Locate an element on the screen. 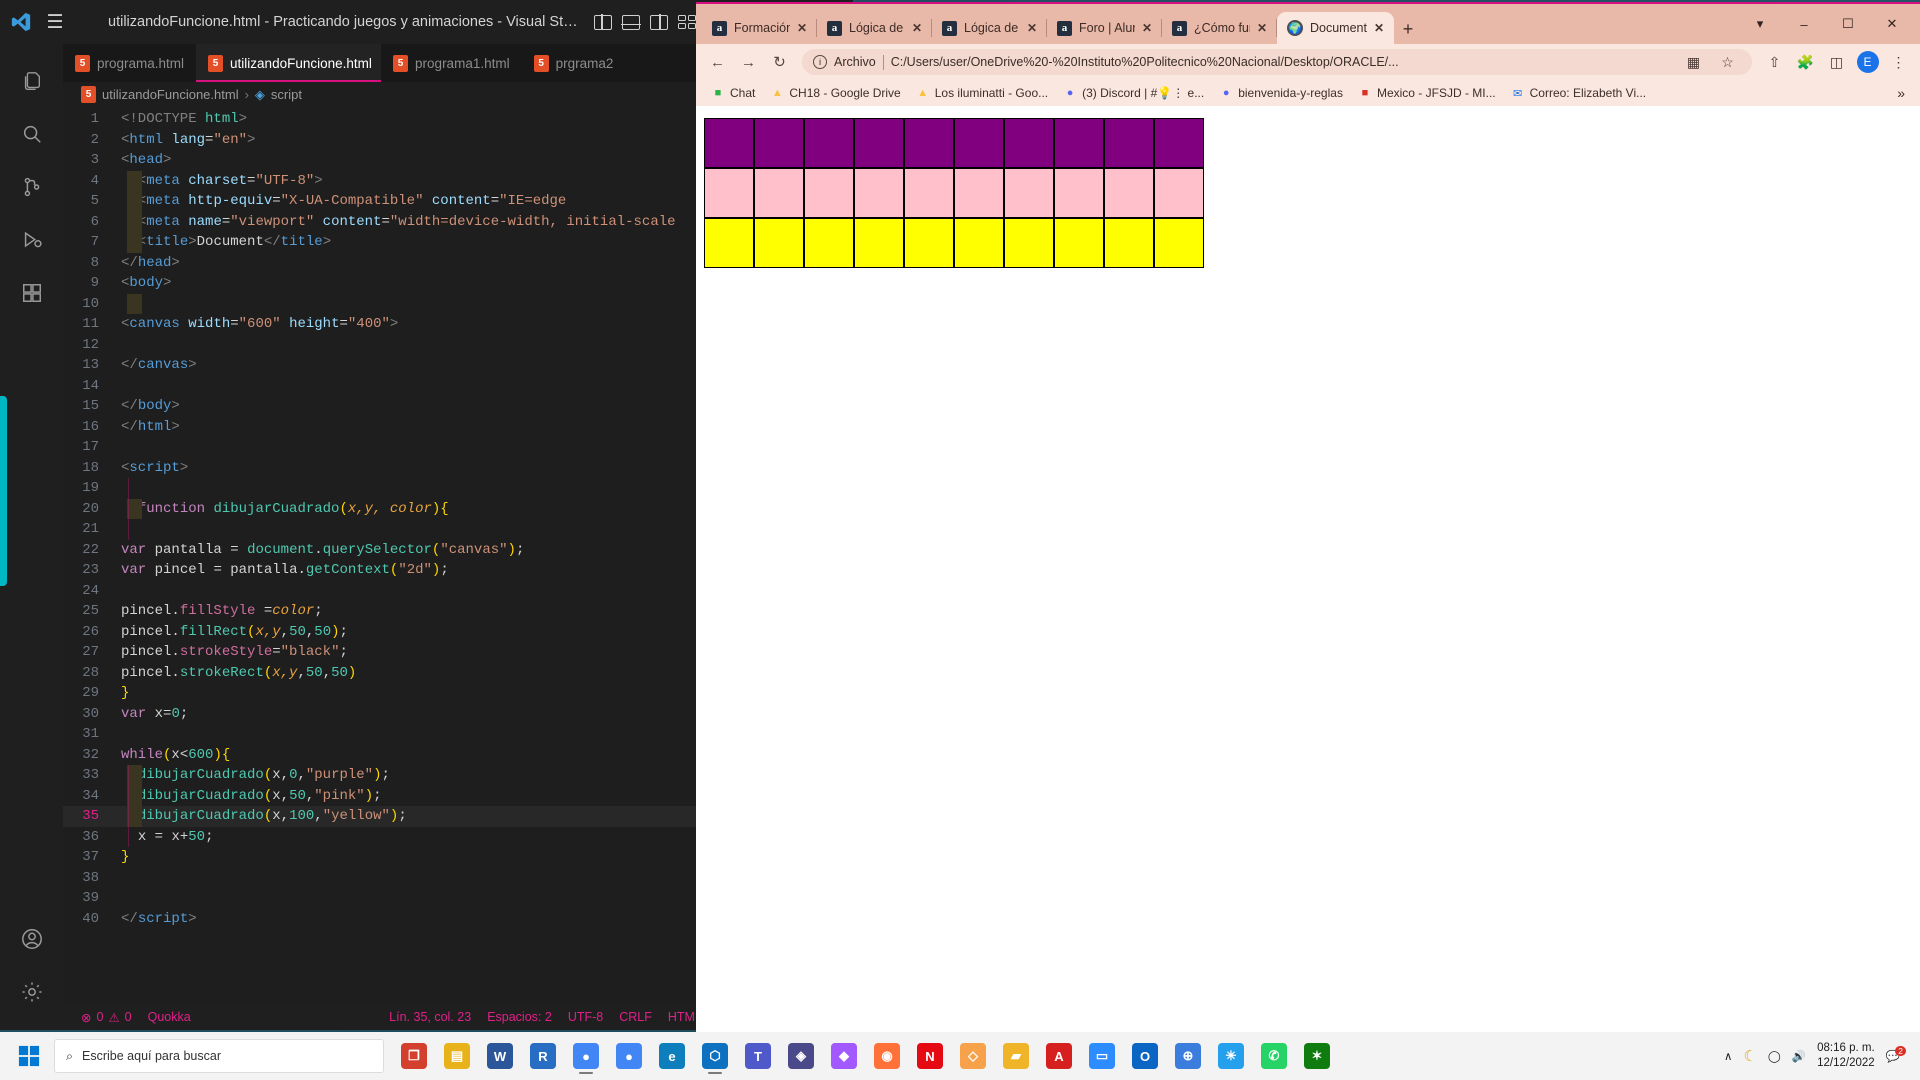 The width and height of the screenshot is (1920, 1080). breadcrumb-file: utilizandoFuncione.html is located at coordinates (170, 94).